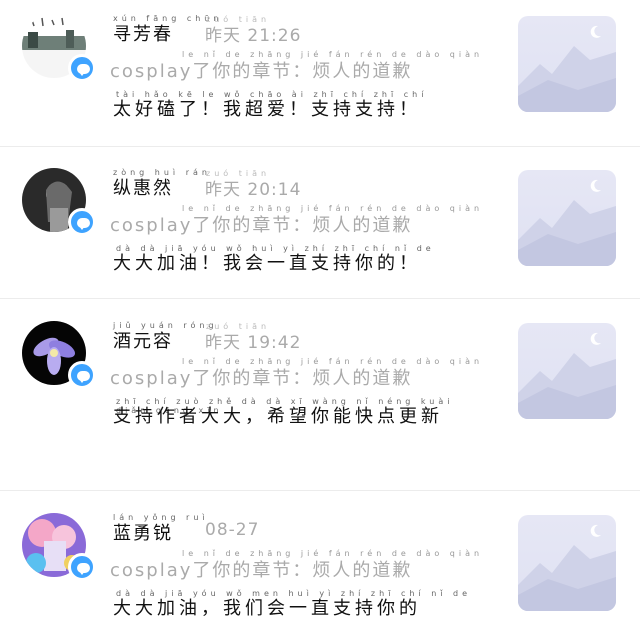  I want to click on time-value: 21:26, so click(274, 36).